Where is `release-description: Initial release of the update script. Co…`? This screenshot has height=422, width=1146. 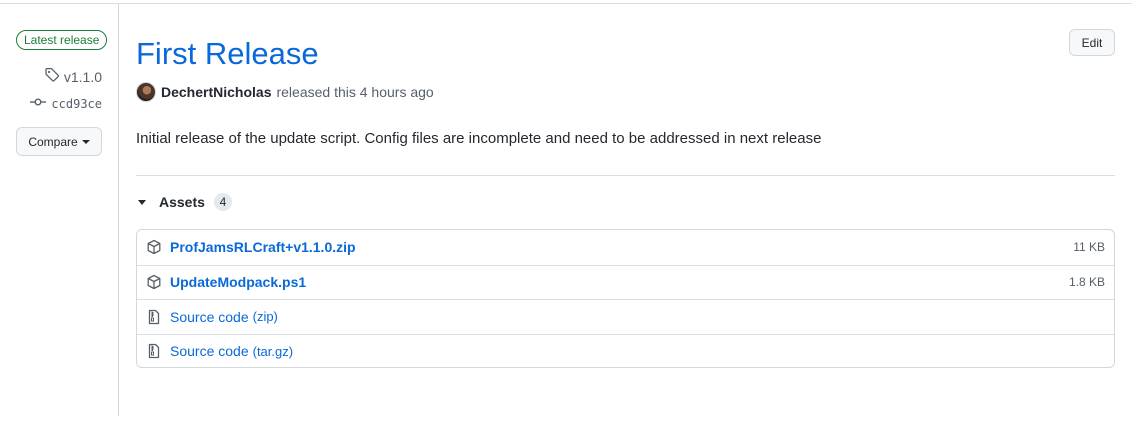
release-description: Initial release of the update script. Co… is located at coordinates (479, 138).